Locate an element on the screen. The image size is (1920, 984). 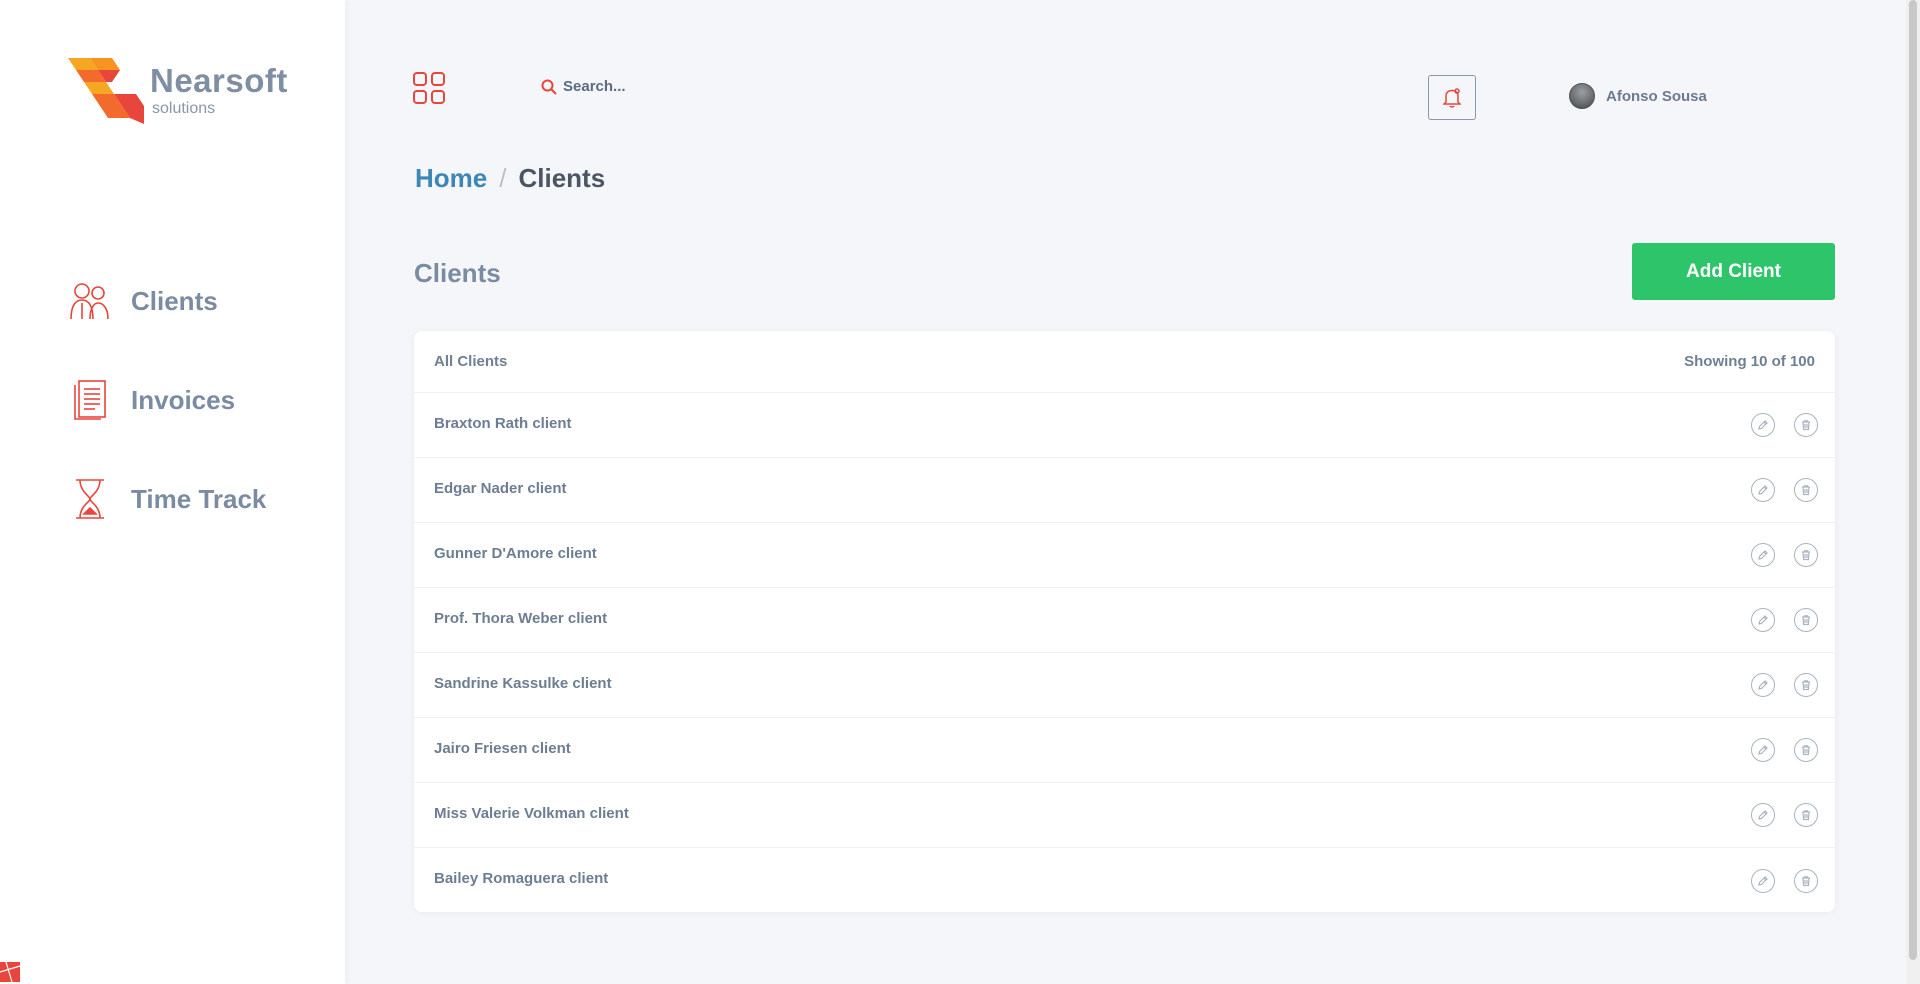
hourglass-icon is located at coordinates (90, 499).